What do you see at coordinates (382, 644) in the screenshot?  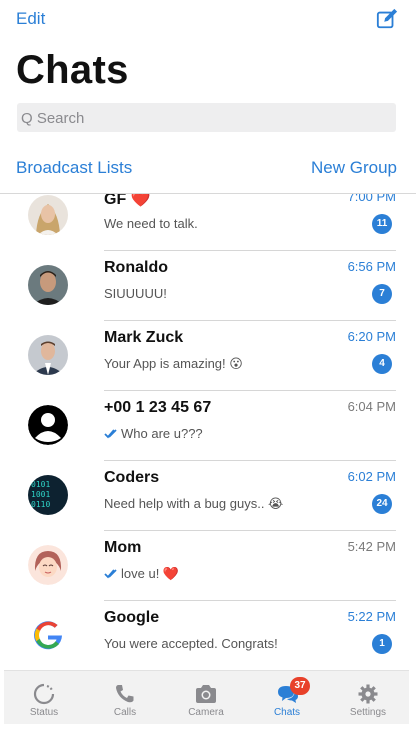 I see `unread-badge: 1` at bounding box center [382, 644].